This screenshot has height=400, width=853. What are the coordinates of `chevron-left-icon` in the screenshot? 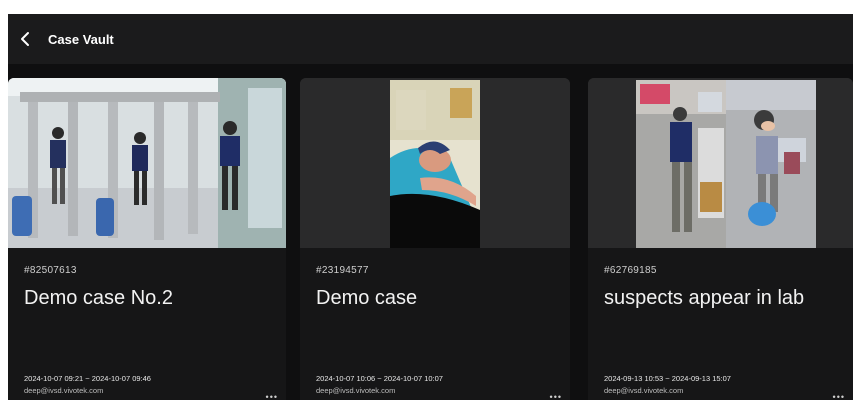 It's located at (25, 39).